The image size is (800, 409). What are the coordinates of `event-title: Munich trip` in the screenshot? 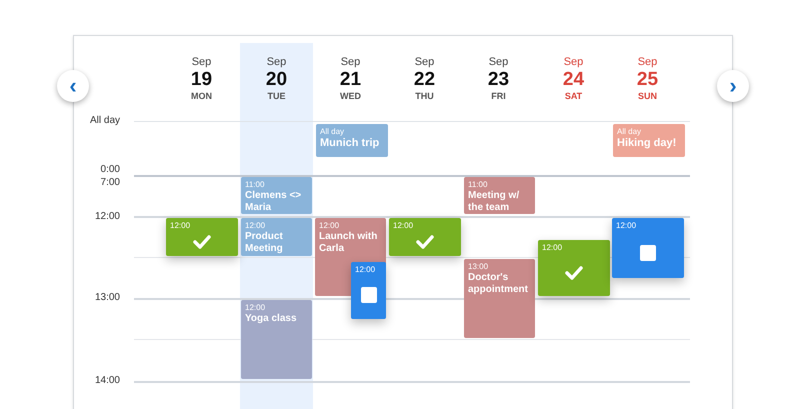 It's located at (350, 143).